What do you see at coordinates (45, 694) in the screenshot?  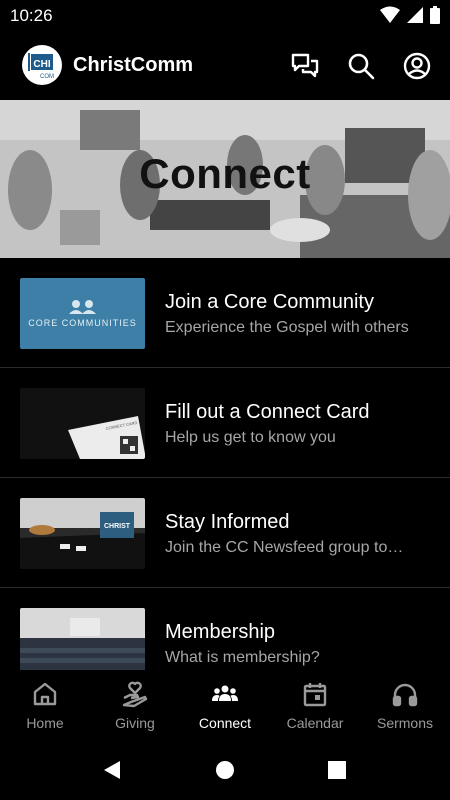 I see `home-icon` at bounding box center [45, 694].